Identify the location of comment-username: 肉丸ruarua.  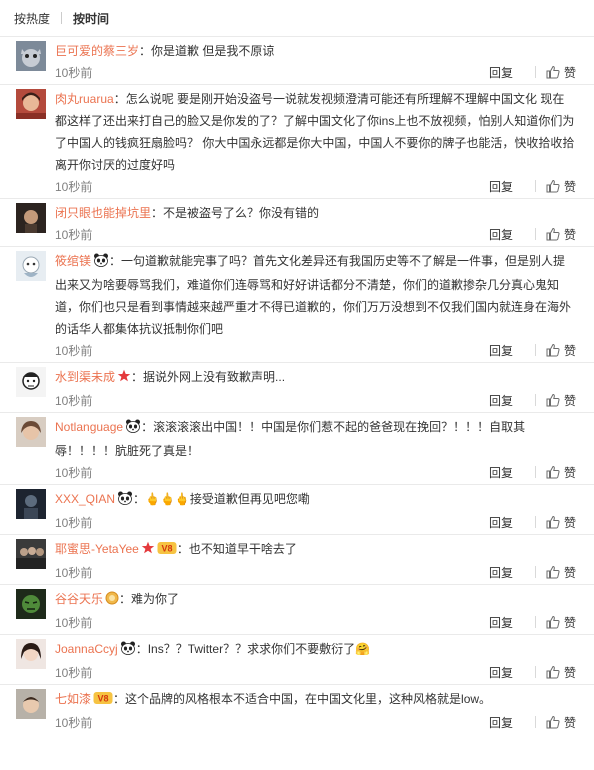
(84, 99).